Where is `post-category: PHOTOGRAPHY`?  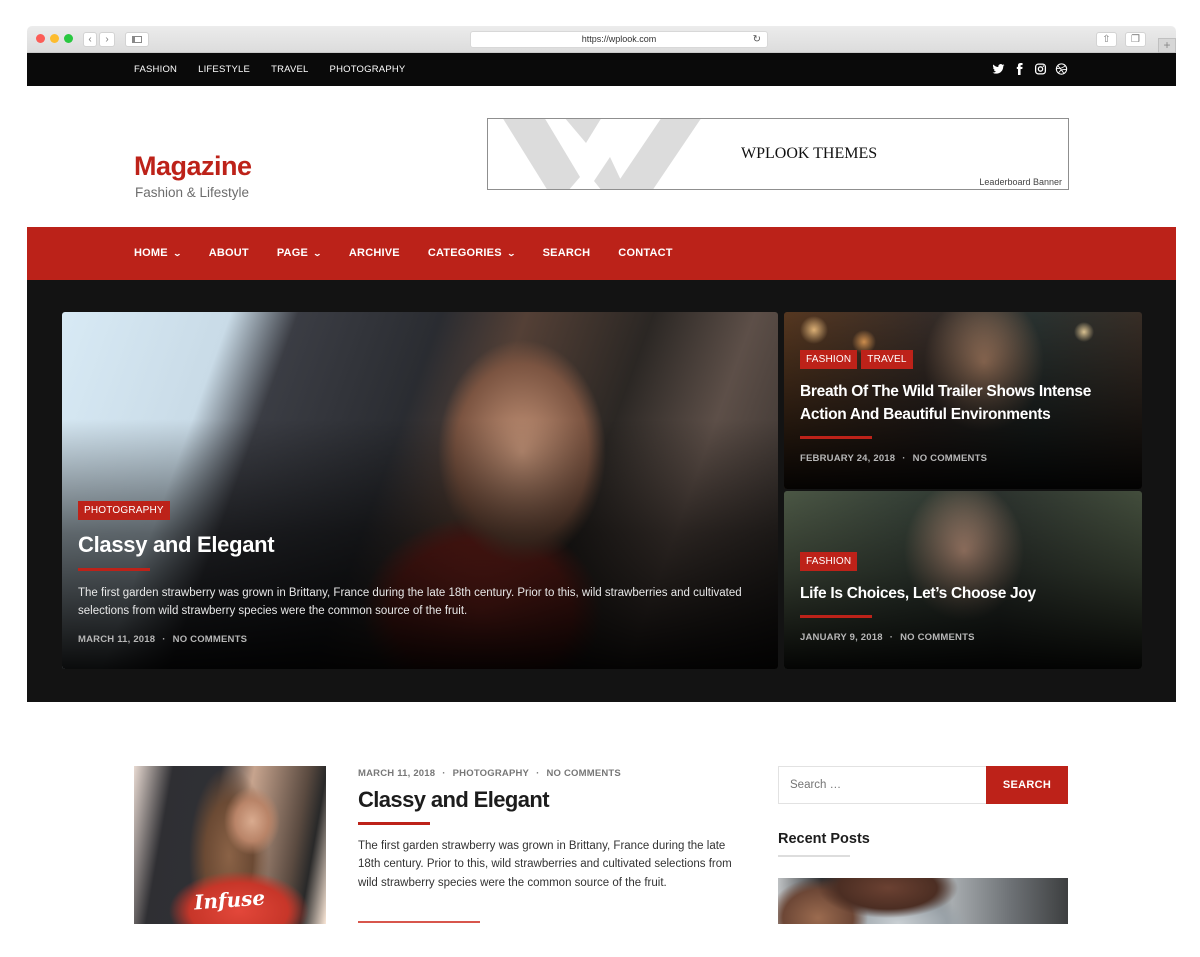
post-category: PHOTOGRAPHY is located at coordinates (491, 773).